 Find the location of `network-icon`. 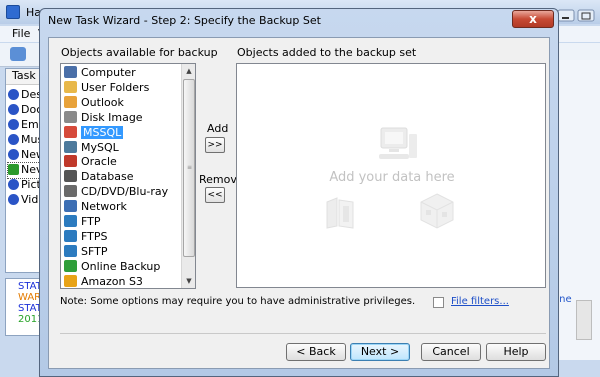

network-icon is located at coordinates (70, 206).